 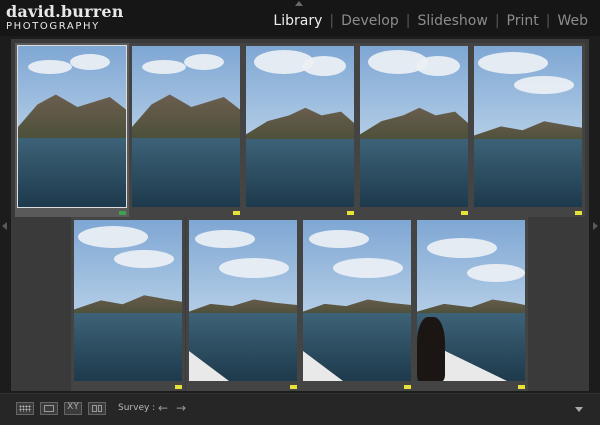 I want to click on module-web: Web, so click(x=572, y=21).